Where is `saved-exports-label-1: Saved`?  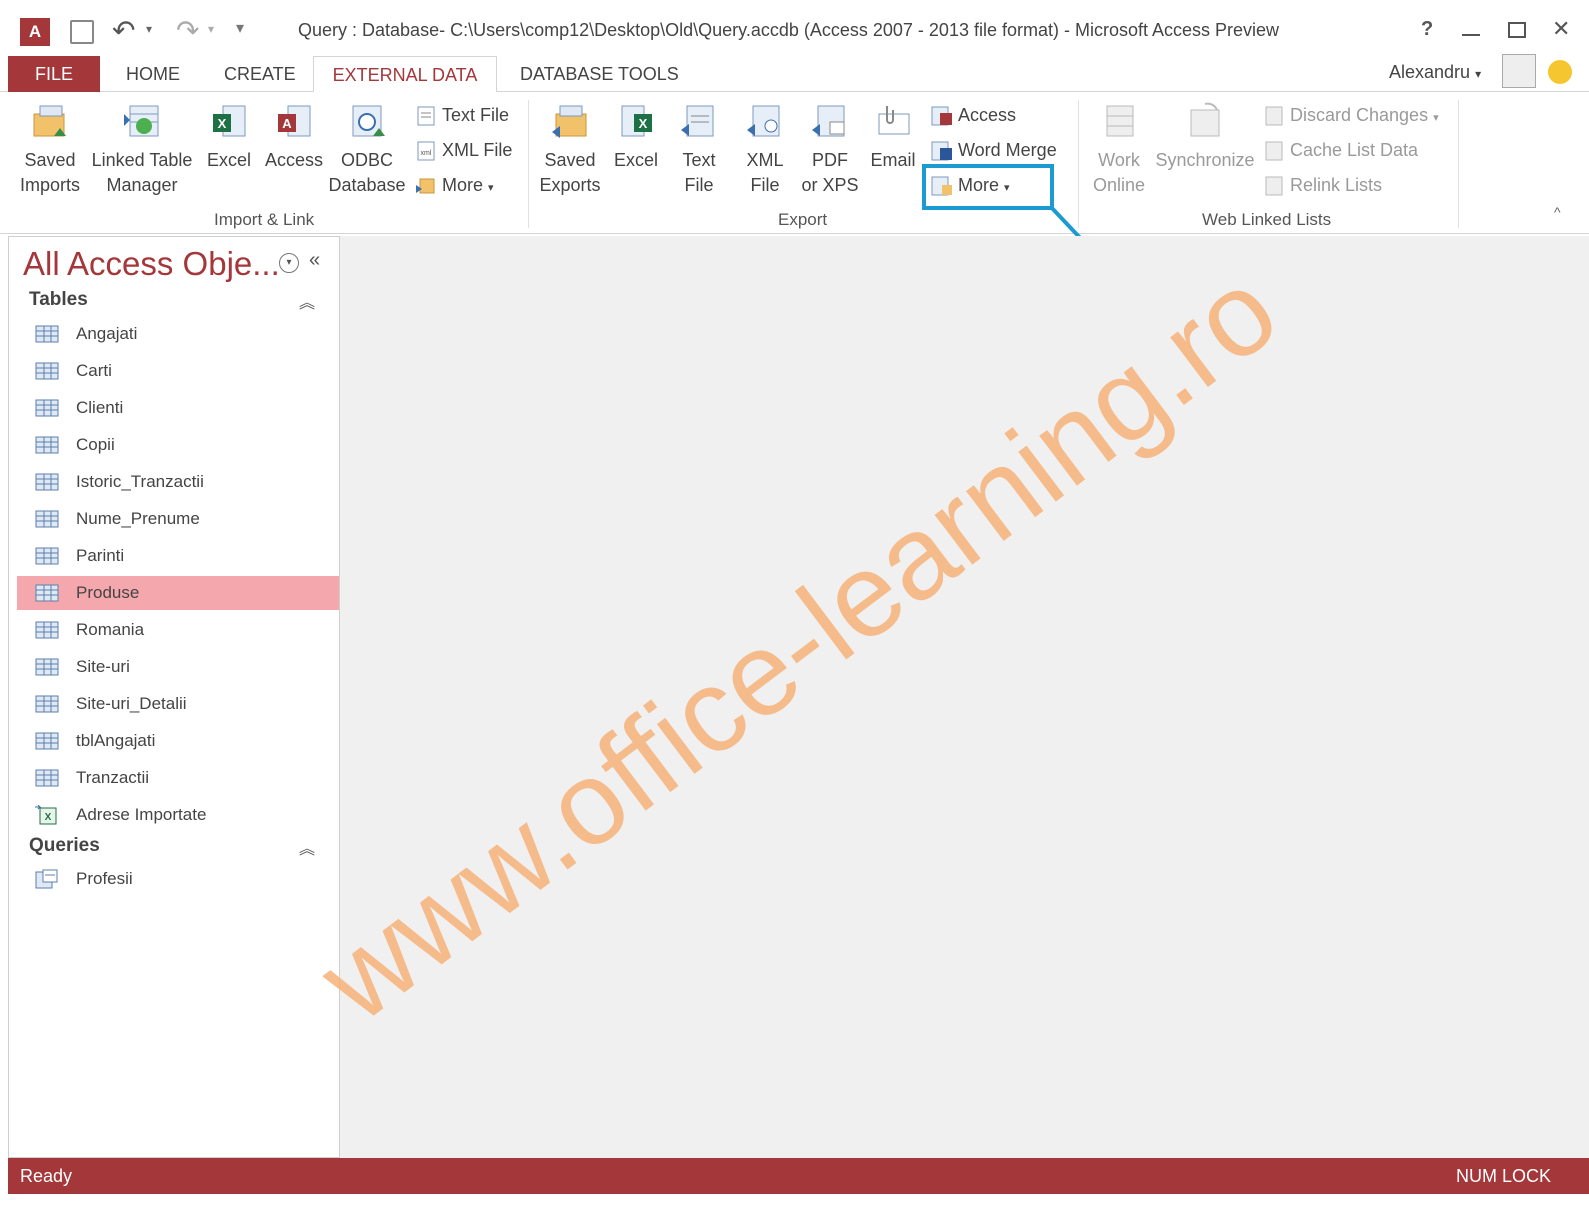
saved-exports-label-1: Saved is located at coordinates (570, 160).